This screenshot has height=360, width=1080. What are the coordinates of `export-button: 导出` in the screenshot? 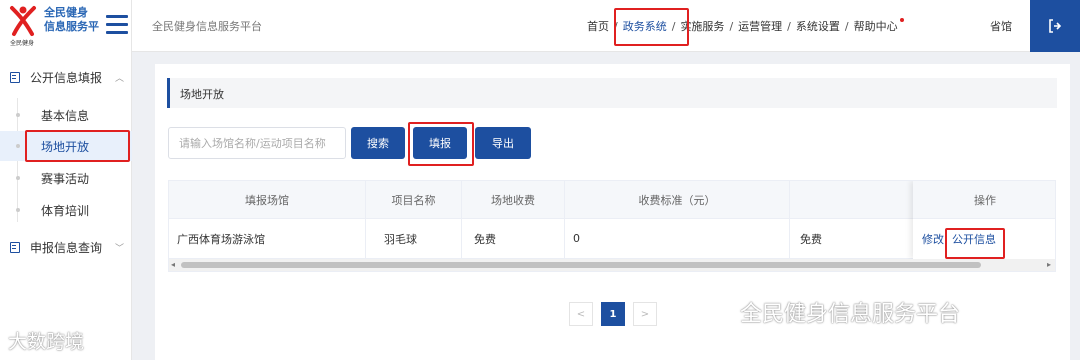 It's located at (503, 143).